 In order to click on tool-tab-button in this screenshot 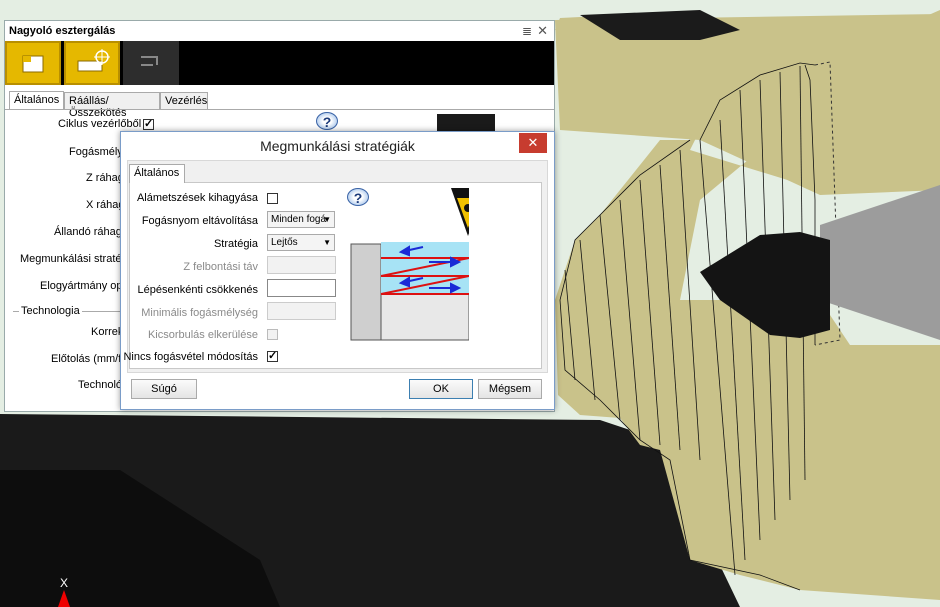, I will do `click(92, 63)`.